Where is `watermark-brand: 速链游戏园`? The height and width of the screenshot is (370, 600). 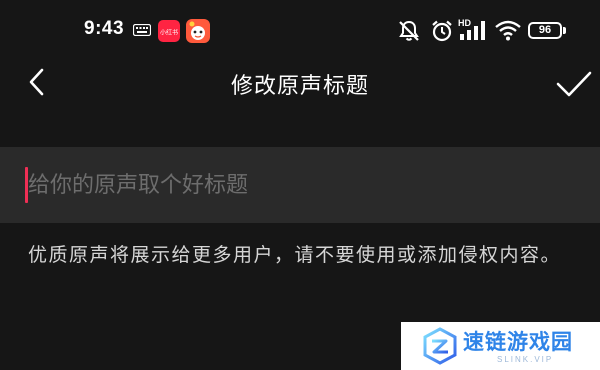
watermark-brand: 速链游戏园 is located at coordinates (518, 342).